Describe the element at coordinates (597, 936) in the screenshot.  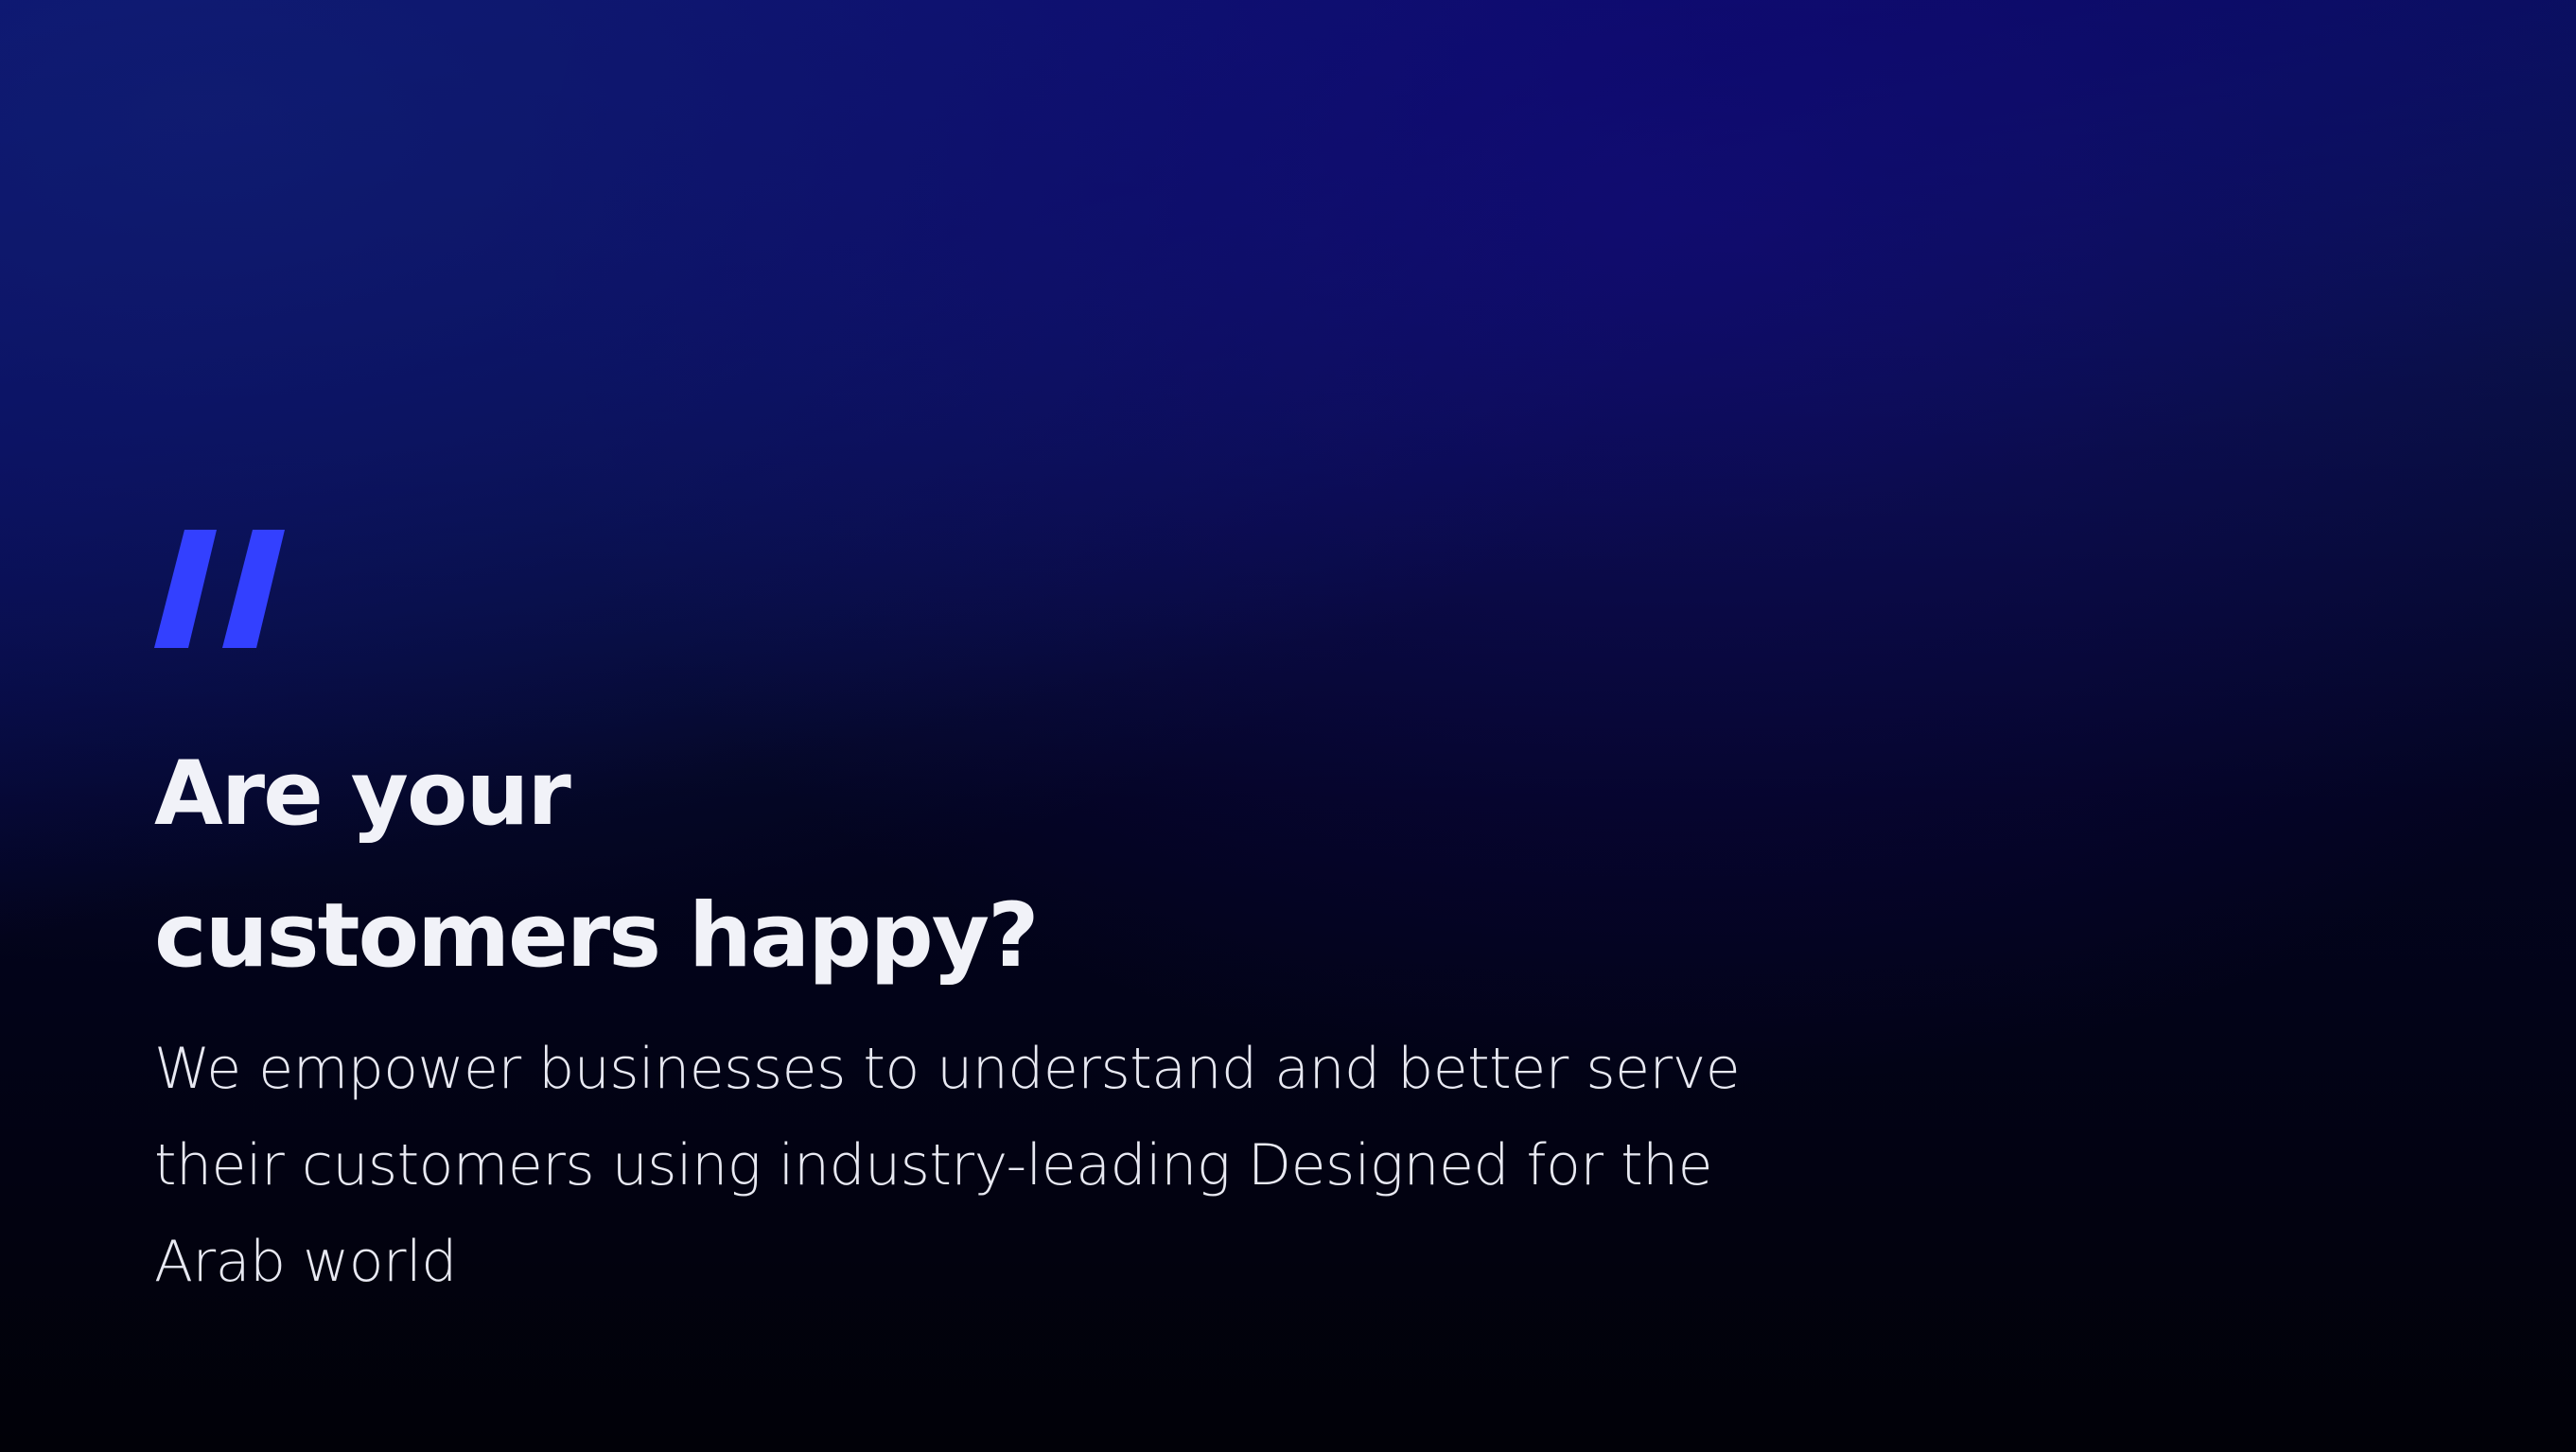
I see `headline-line-2: customers happy?` at that location.